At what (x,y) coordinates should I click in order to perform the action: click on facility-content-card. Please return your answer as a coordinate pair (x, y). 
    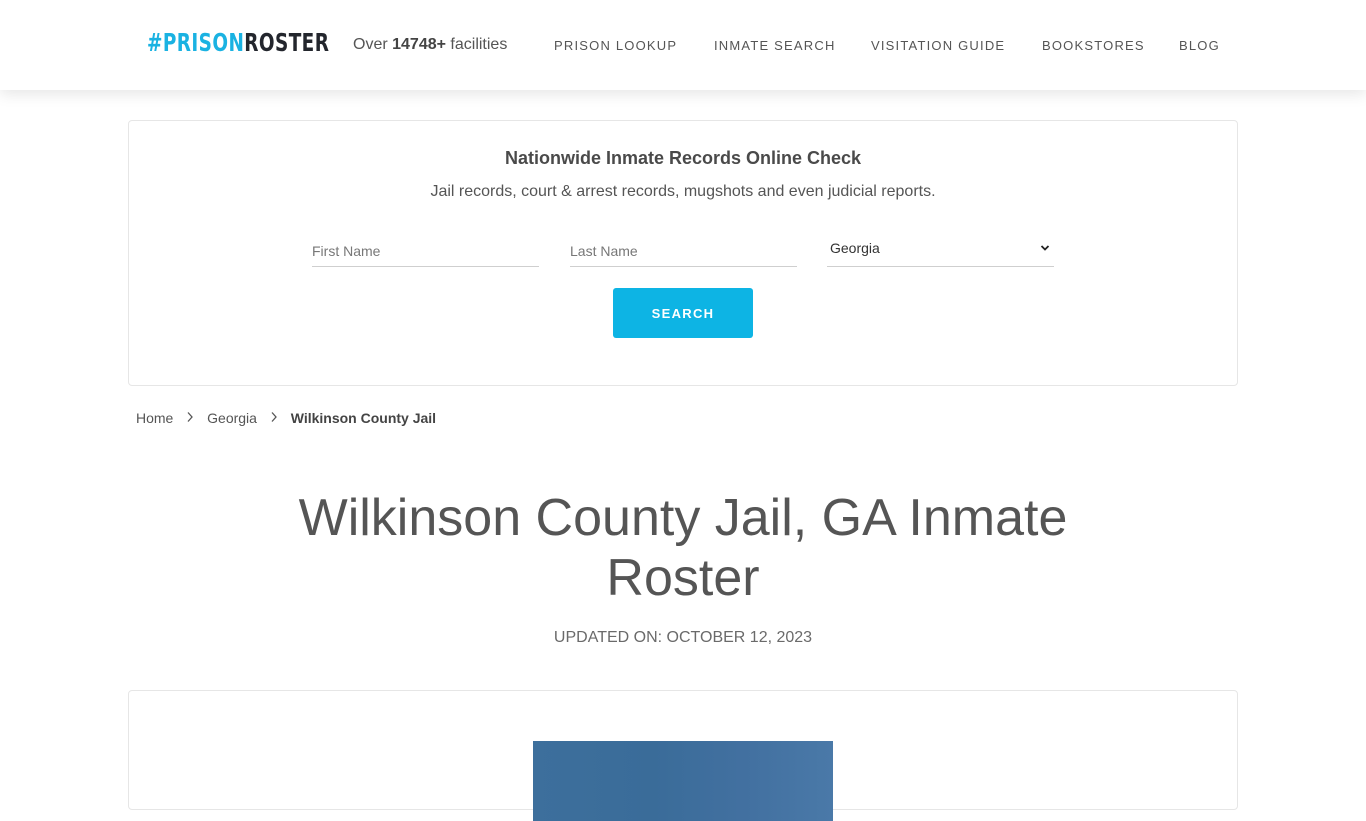
    Looking at the image, I should click on (683, 755).